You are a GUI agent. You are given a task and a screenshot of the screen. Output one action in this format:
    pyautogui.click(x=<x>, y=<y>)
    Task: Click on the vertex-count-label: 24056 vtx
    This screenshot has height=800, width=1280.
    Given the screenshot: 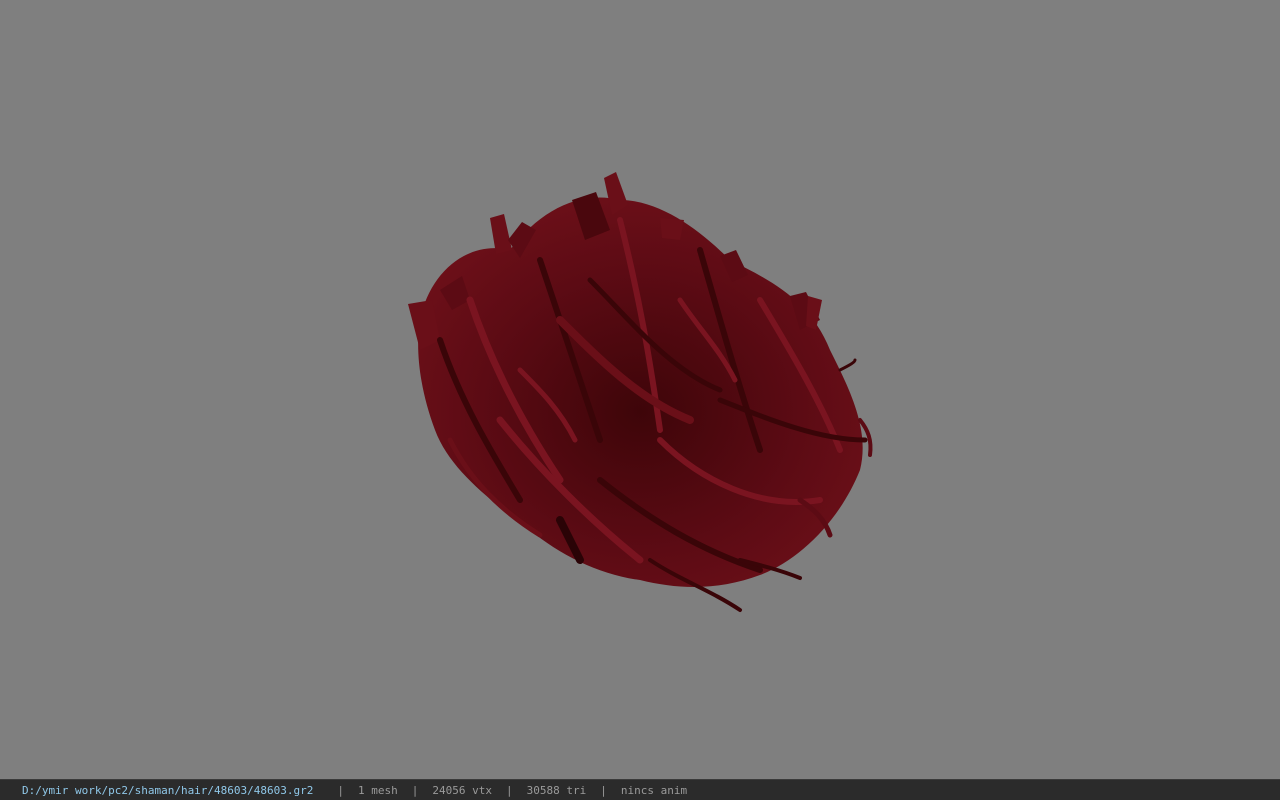 What is the action you would take?
    pyautogui.click(x=462, y=790)
    